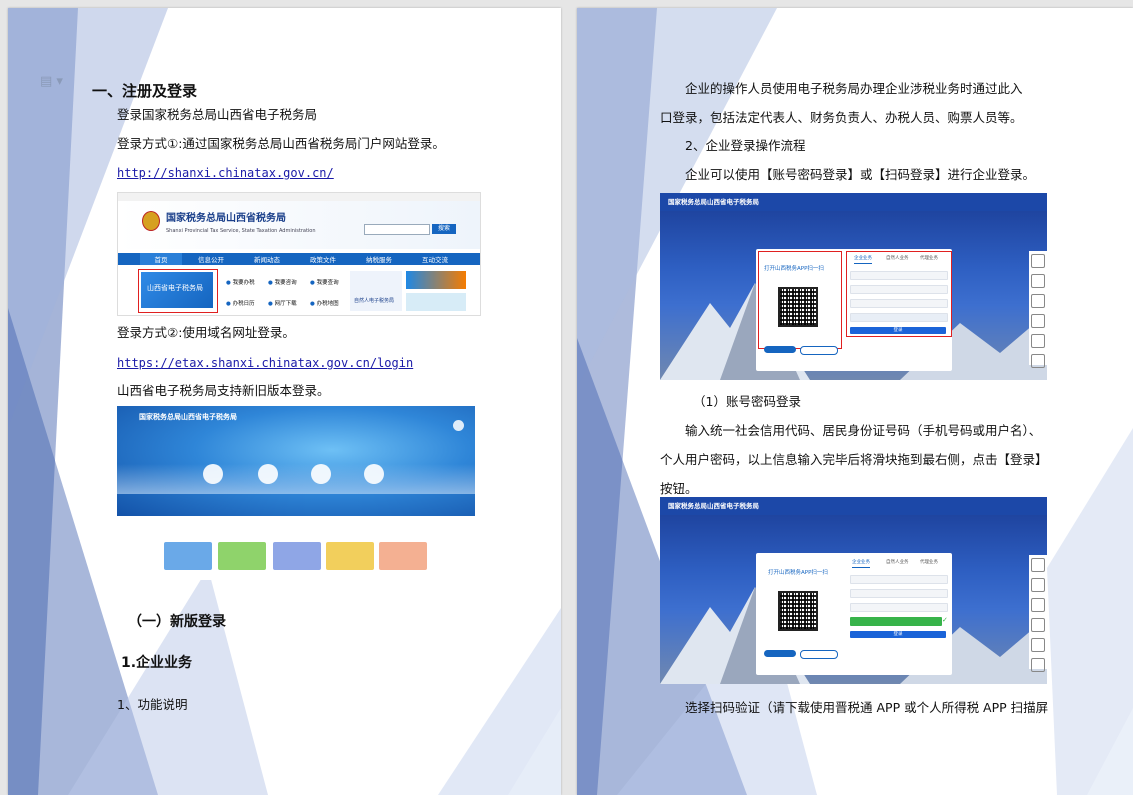 The width and height of the screenshot is (1133, 795). I want to click on portal-service-2: ● 我要咨询, so click(282, 283).